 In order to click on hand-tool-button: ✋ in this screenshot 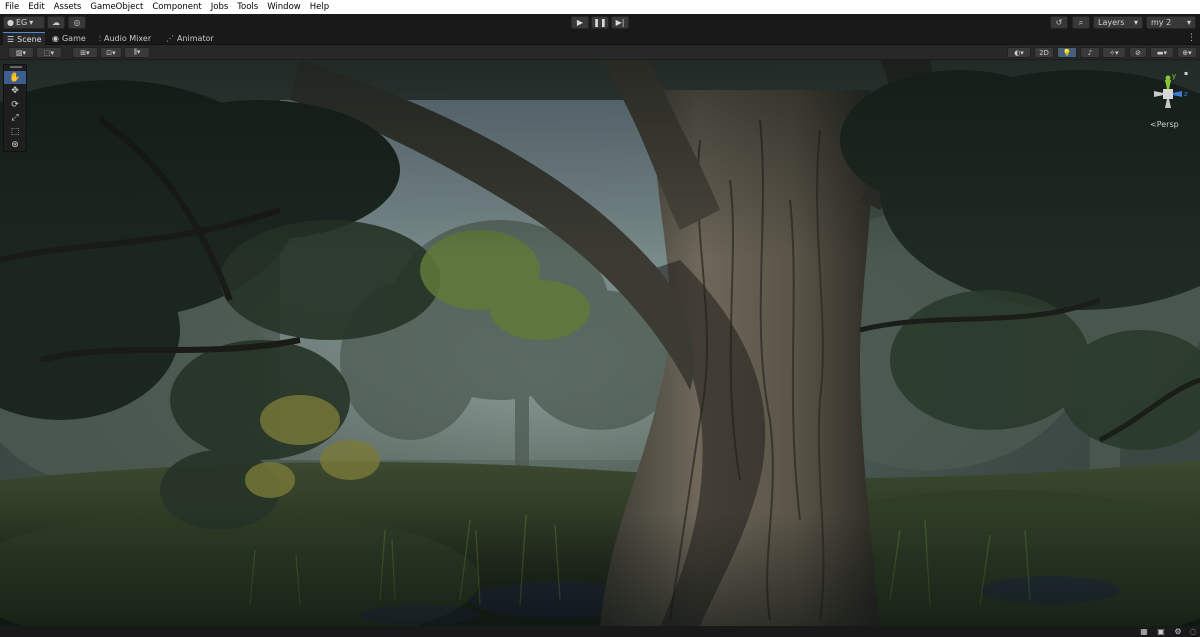, I will do `click(15, 77)`.